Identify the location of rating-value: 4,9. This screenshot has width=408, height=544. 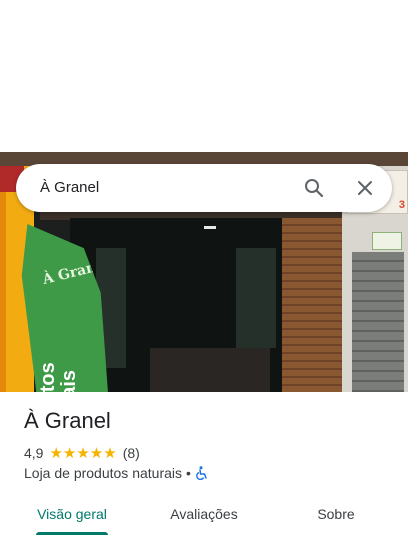
(34, 453).